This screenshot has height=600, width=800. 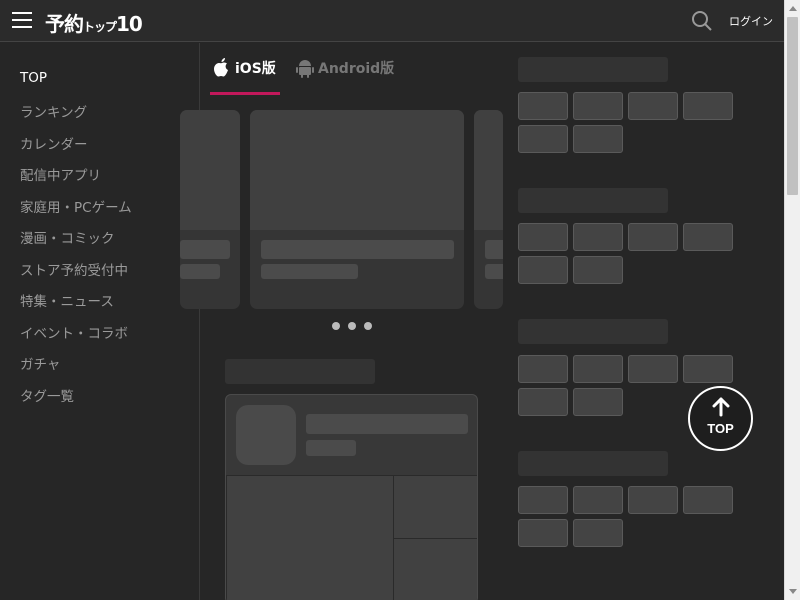 What do you see at coordinates (47, 395) in the screenshot?
I see `sidebar-item-tags: タグ一覧` at bounding box center [47, 395].